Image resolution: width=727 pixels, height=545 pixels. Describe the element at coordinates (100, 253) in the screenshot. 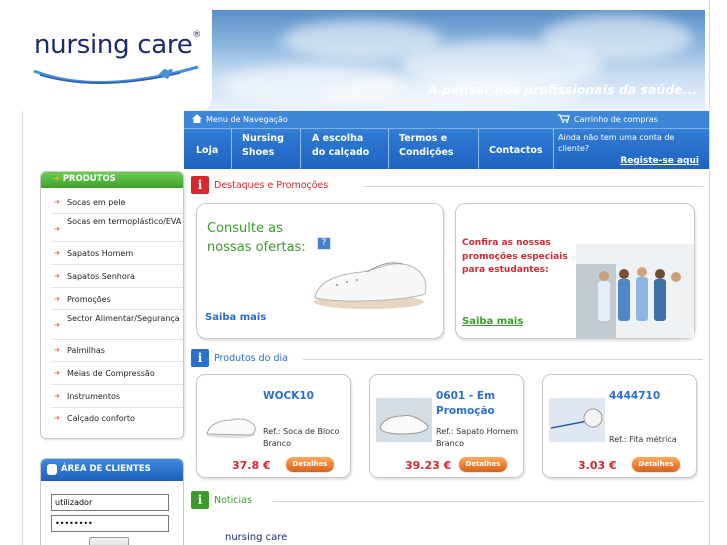

I see `sidebar-item-label: Sapatos Homem` at that location.